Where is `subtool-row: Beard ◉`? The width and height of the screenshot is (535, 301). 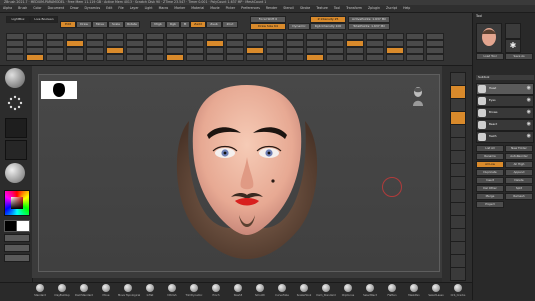 subtool-row: Beard ◉ is located at coordinates (505, 125).